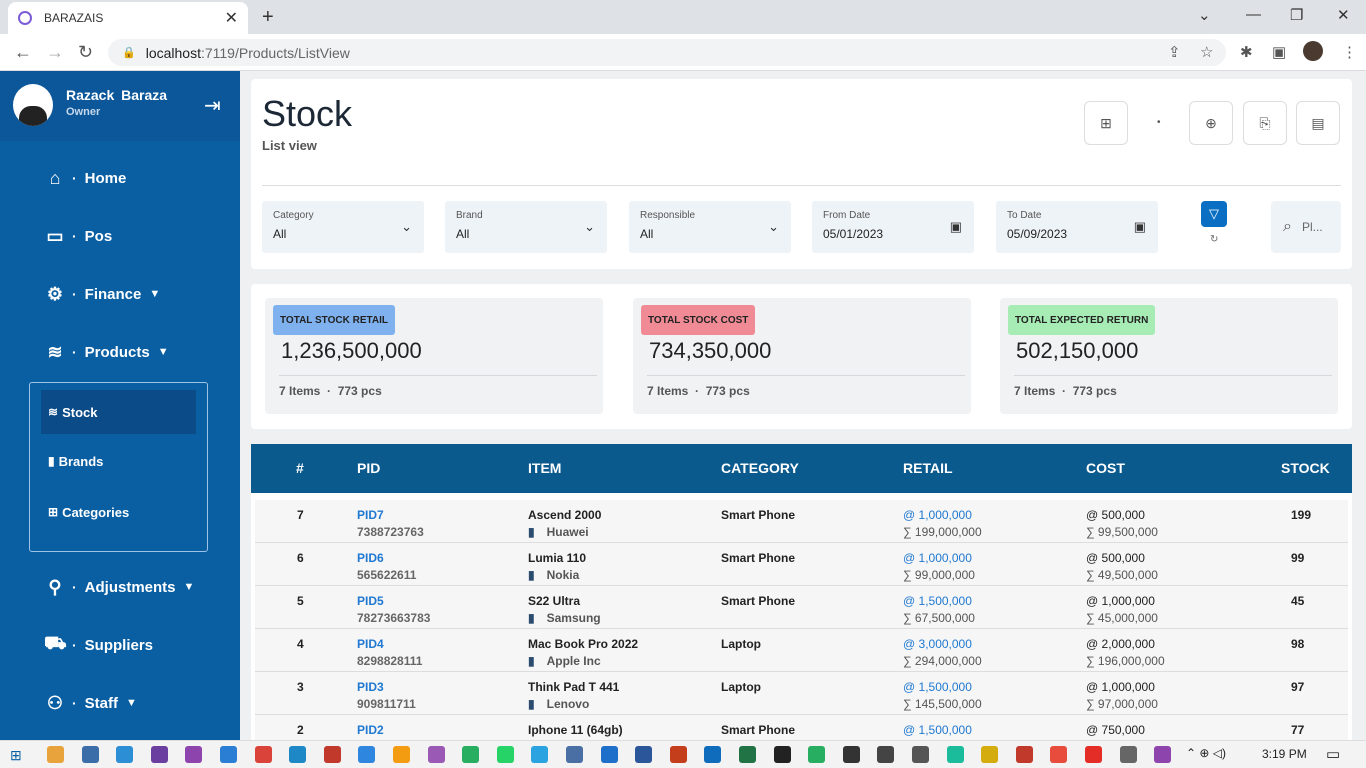 The width and height of the screenshot is (1366, 768). Describe the element at coordinates (118, 412) in the screenshot. I see `submenu-item-stock: ≋ Stock` at that location.